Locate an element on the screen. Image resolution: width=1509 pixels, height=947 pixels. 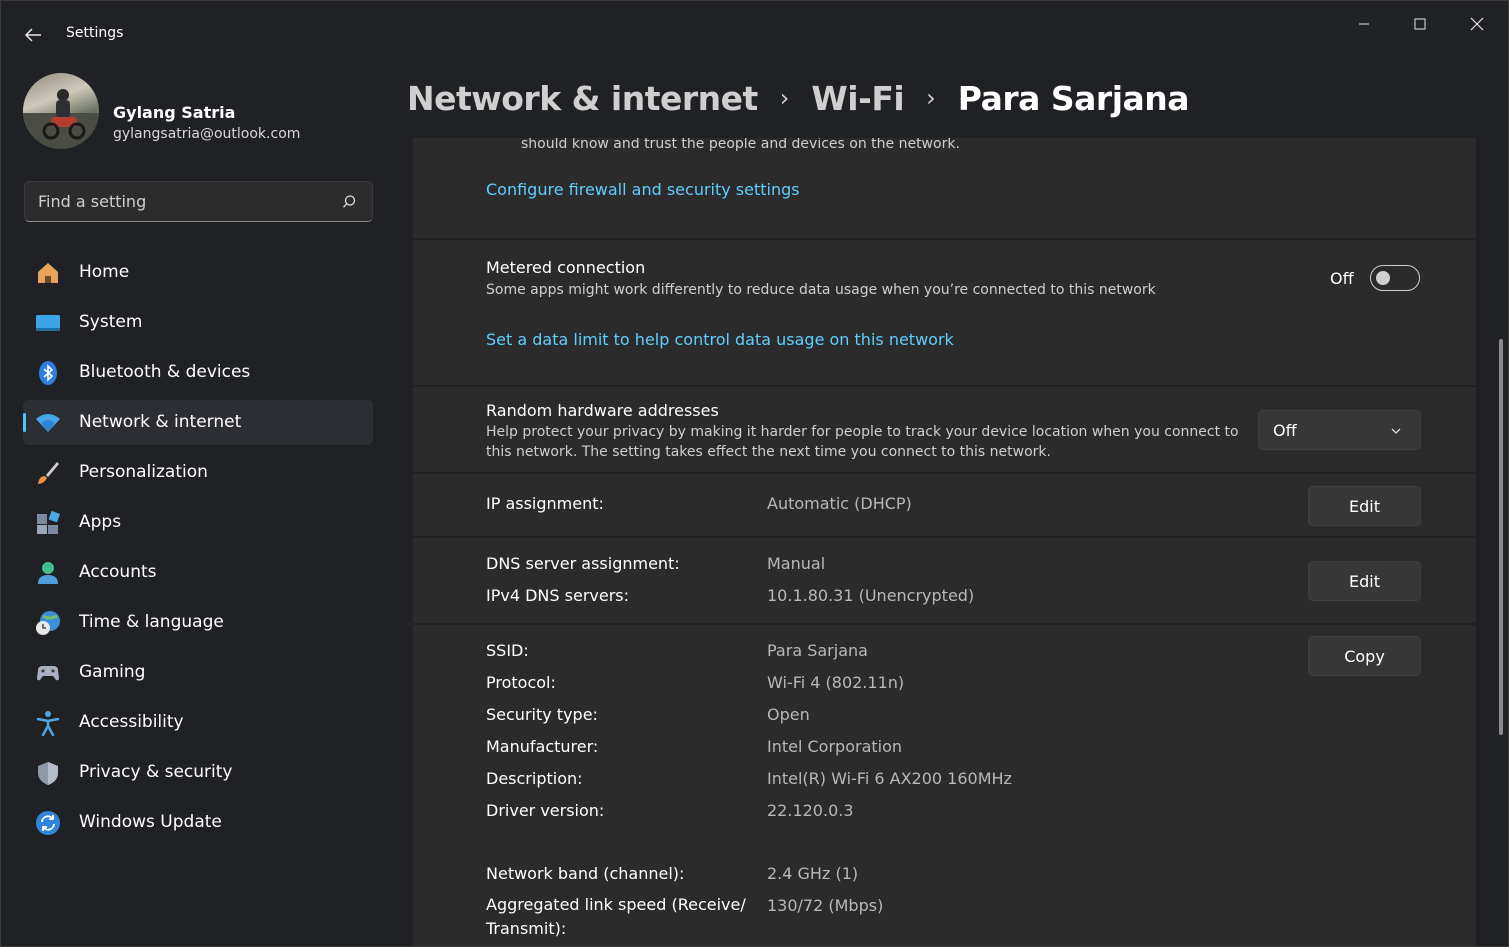
title-bar: Settings is located at coordinates (754, 23).